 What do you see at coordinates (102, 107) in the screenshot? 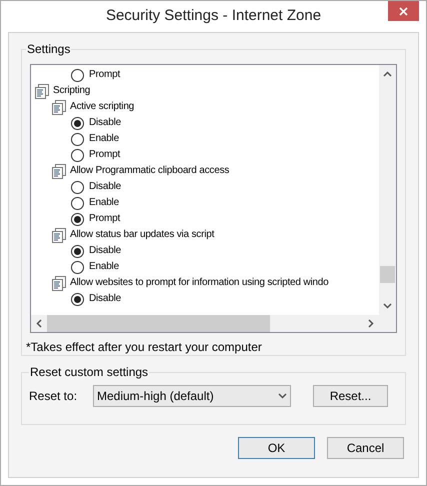
I see `setting-label: Active scripting` at bounding box center [102, 107].